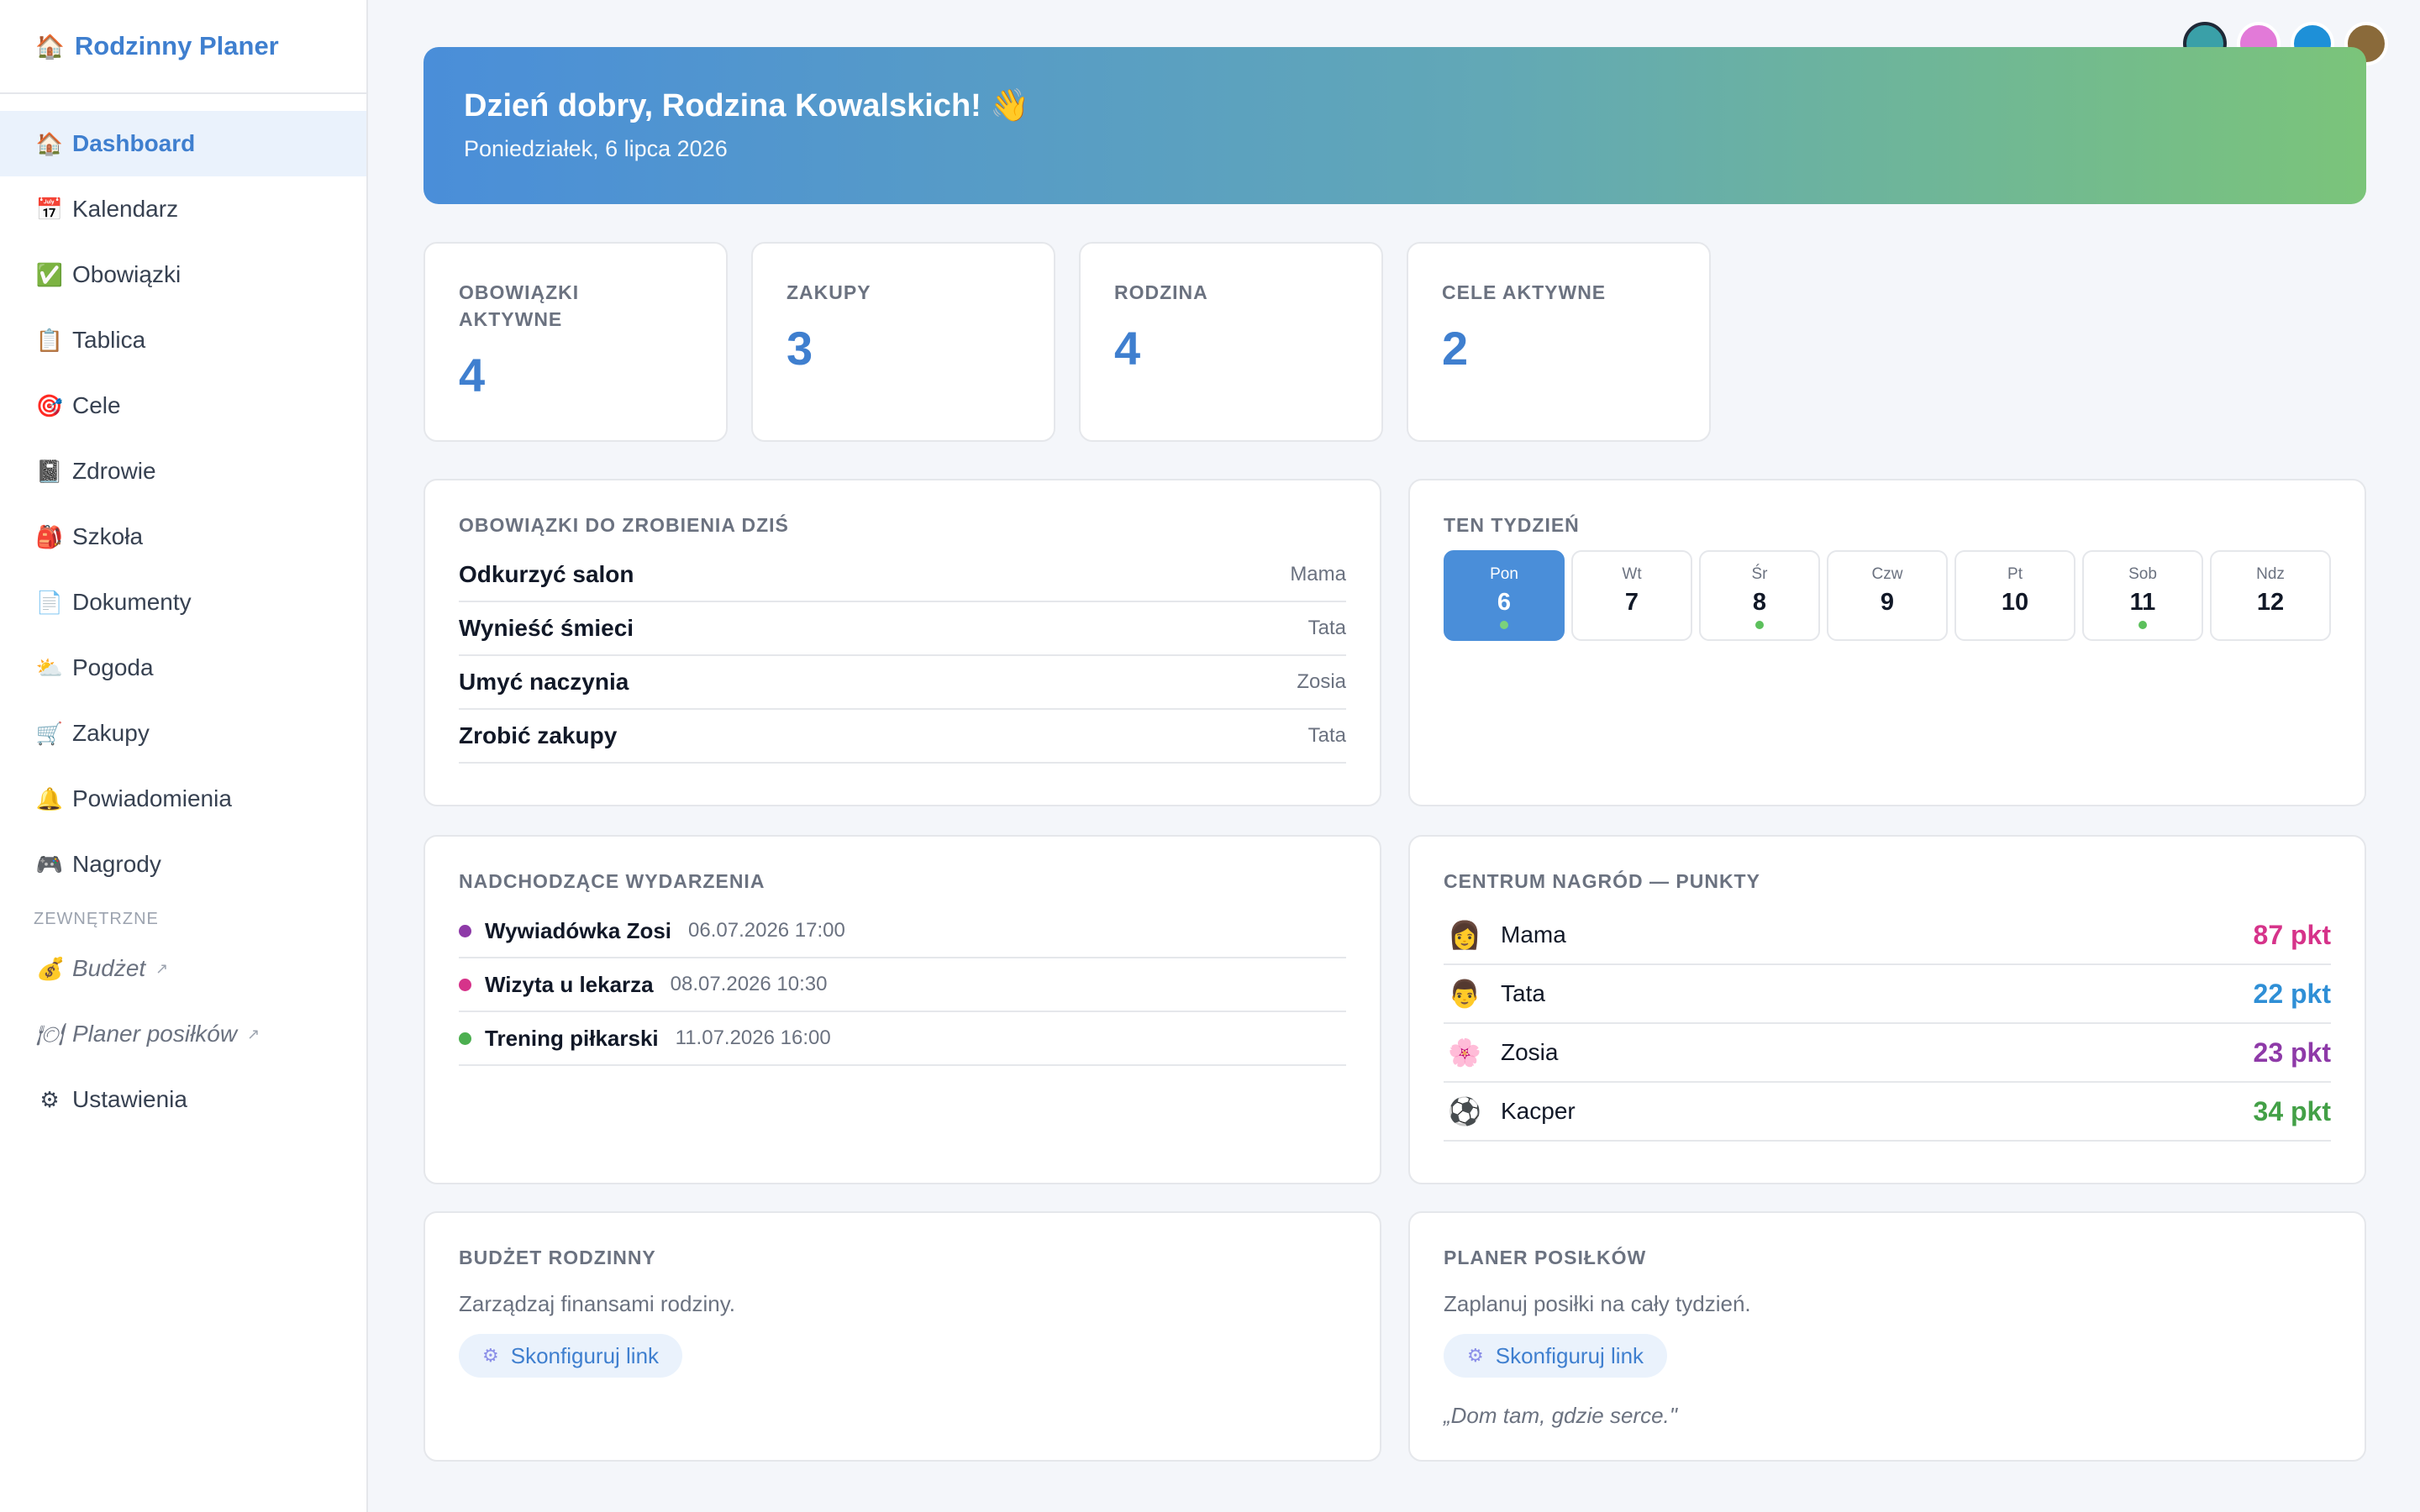 The width and height of the screenshot is (2420, 1512). Describe the element at coordinates (624, 525) in the screenshot. I see `card-title: OBOWIĄZKI DO ZROBIENIA DZIŚ` at that location.